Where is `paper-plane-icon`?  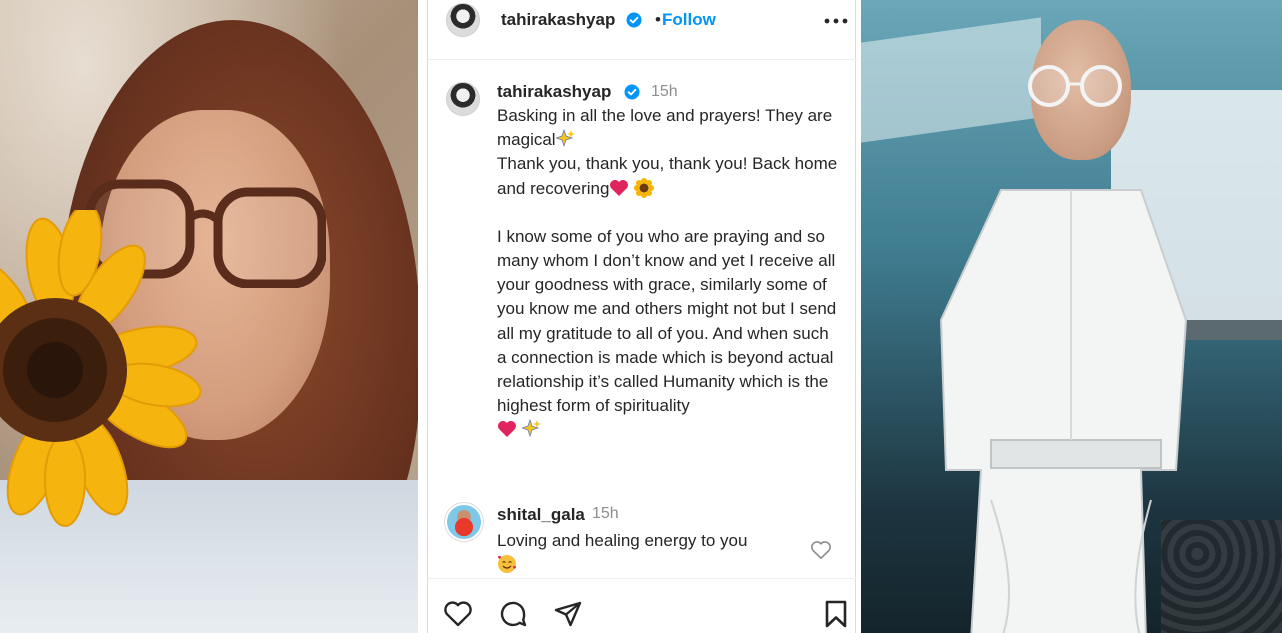 paper-plane-icon is located at coordinates (568, 614).